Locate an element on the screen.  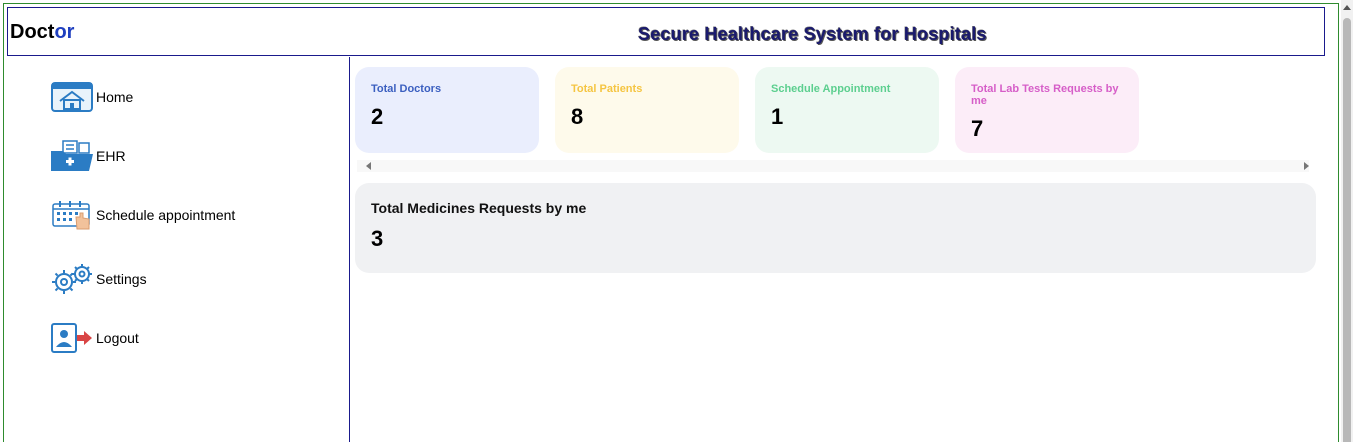
logo-text-accent: or is located at coordinates (64, 32).